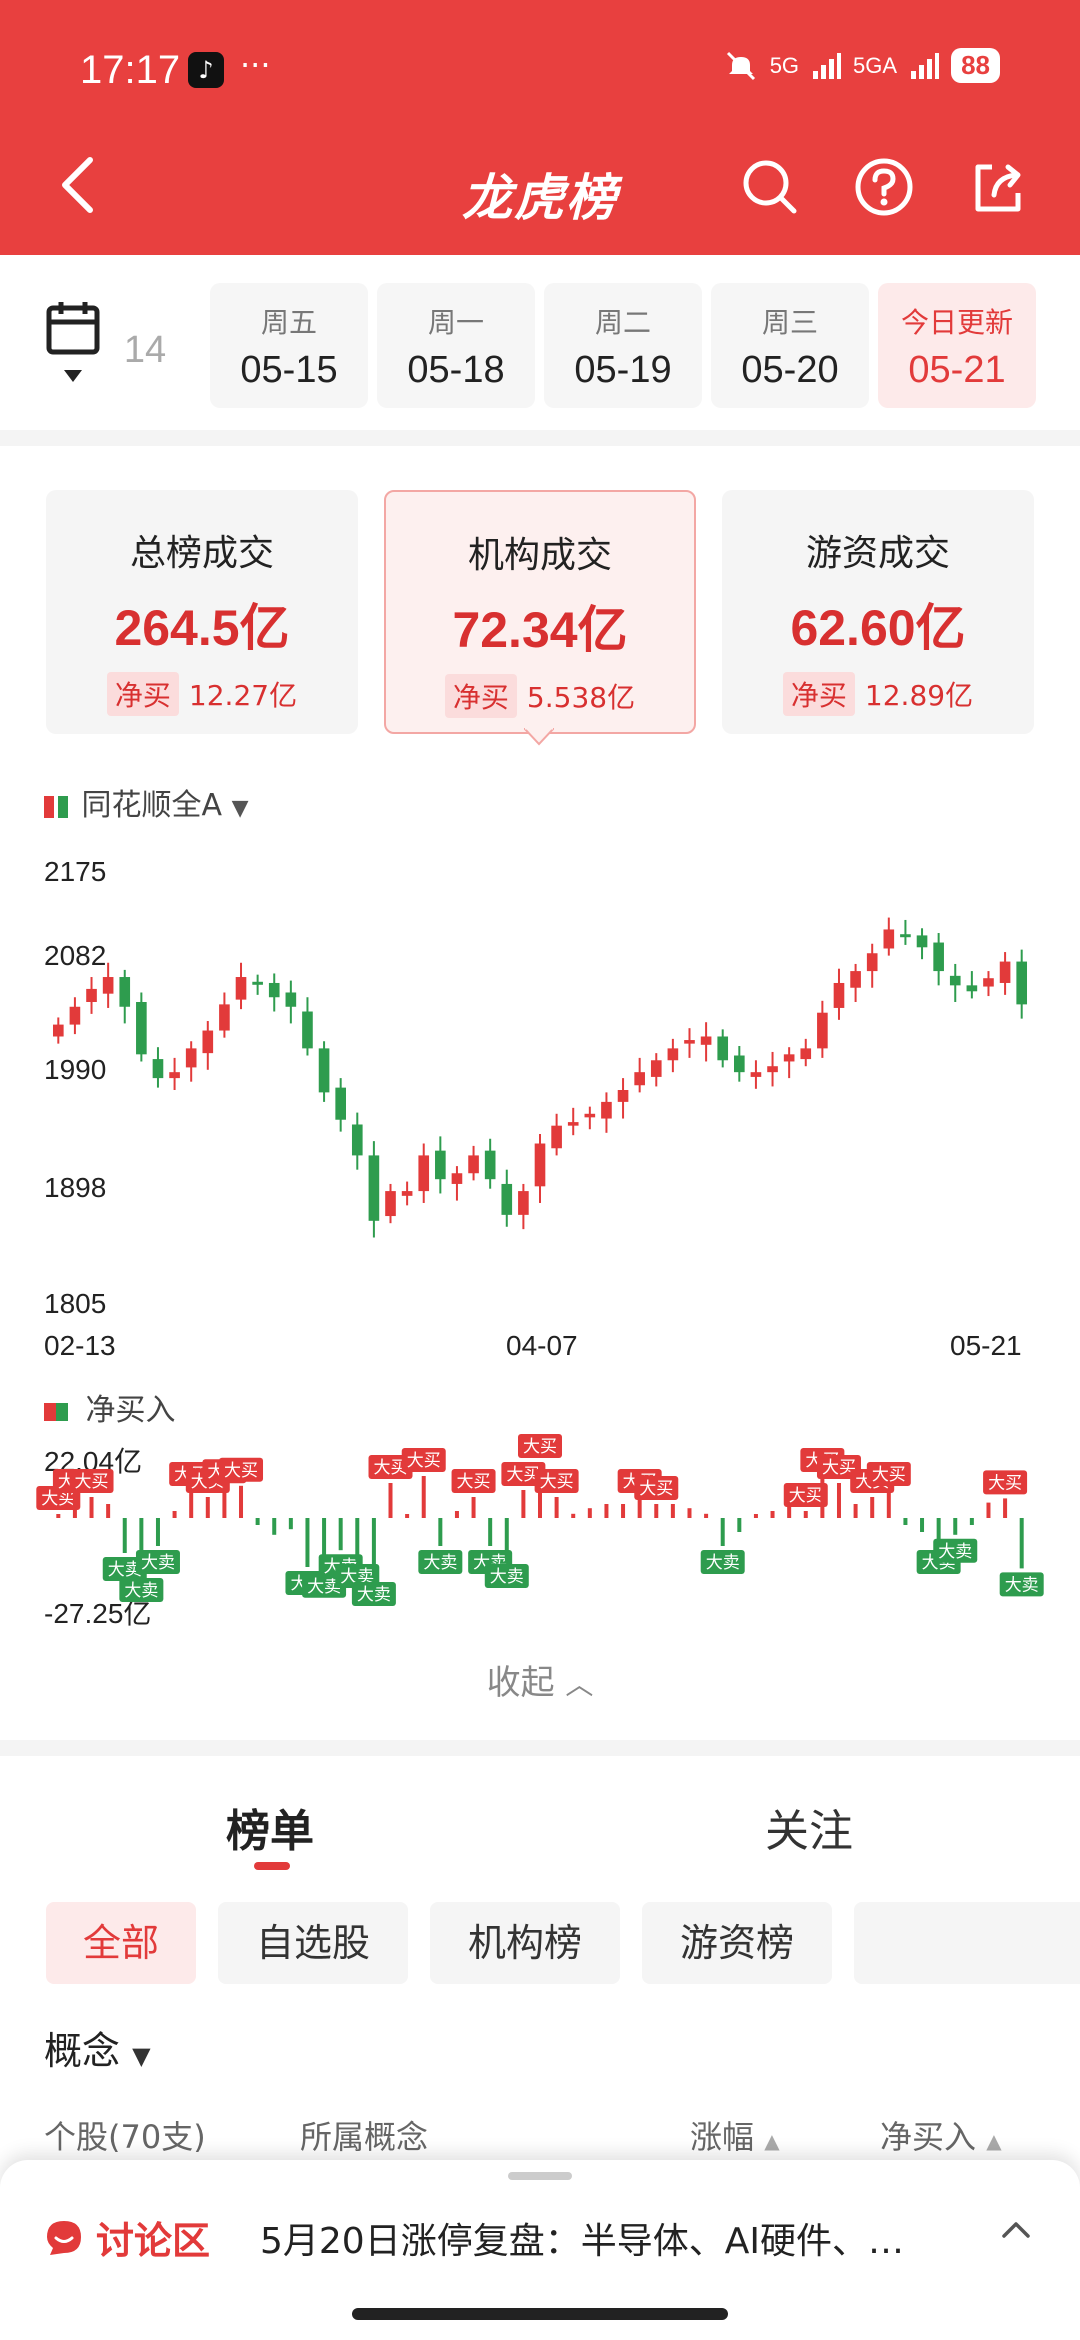  What do you see at coordinates (540, 1679) in the screenshot?
I see `collapse-button: 收起 ︿` at bounding box center [540, 1679].